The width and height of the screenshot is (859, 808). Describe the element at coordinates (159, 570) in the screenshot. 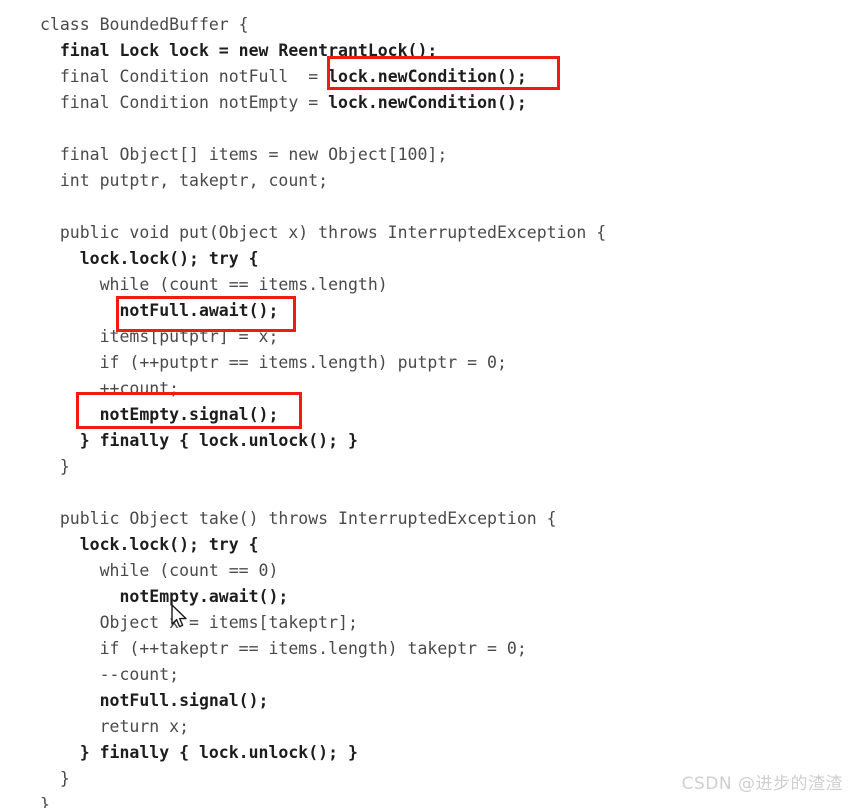

I see `code-token: while (count == 0)` at that location.